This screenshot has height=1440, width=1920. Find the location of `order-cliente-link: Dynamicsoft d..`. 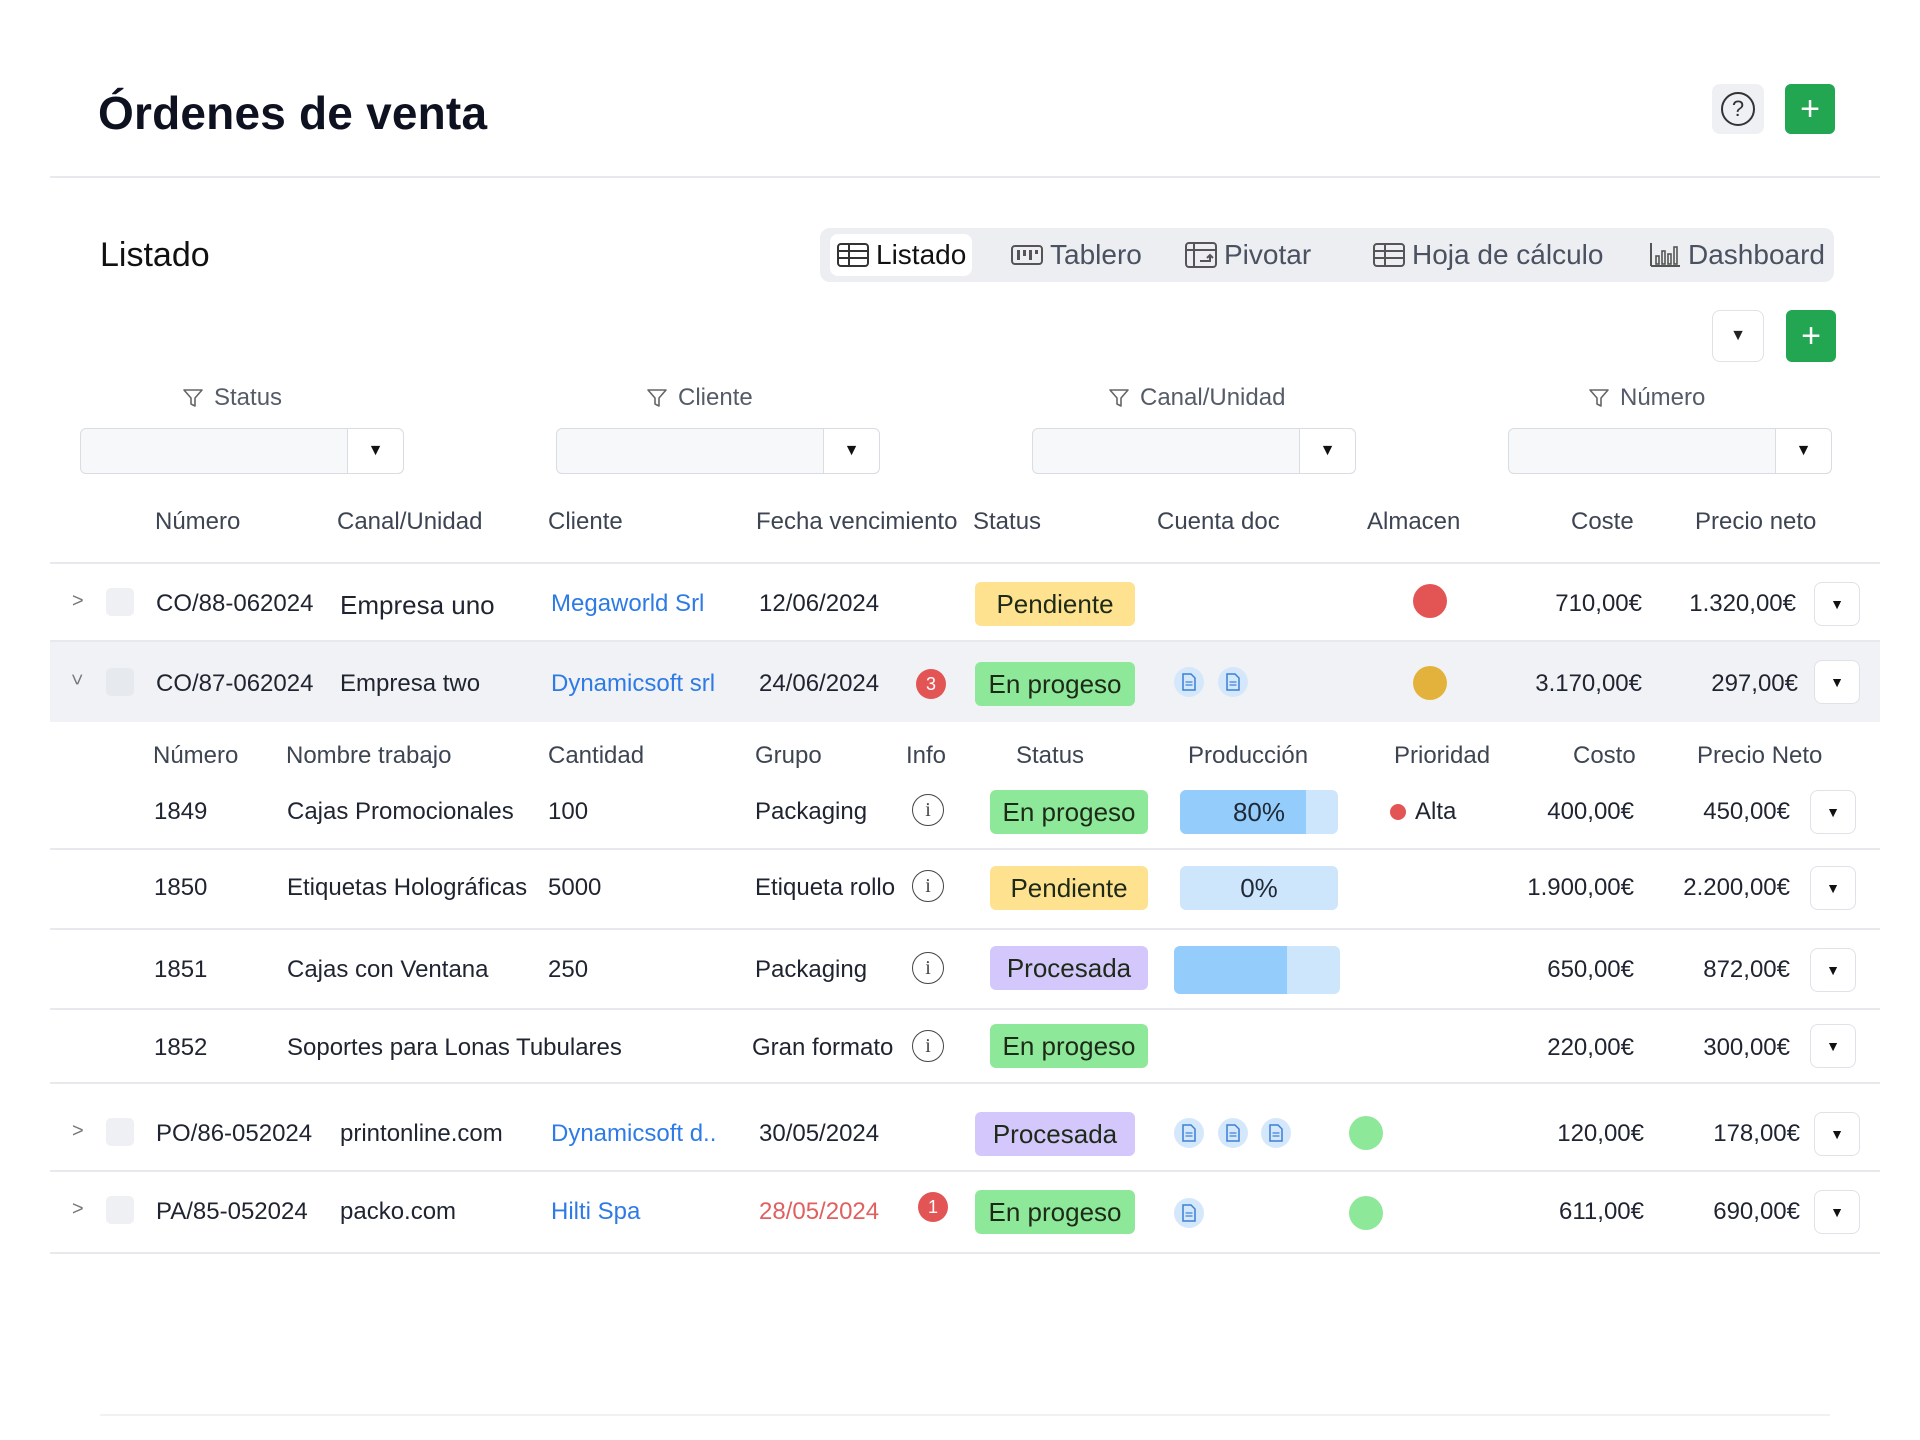

order-cliente-link: Dynamicsoft d.. is located at coordinates (633, 1134).